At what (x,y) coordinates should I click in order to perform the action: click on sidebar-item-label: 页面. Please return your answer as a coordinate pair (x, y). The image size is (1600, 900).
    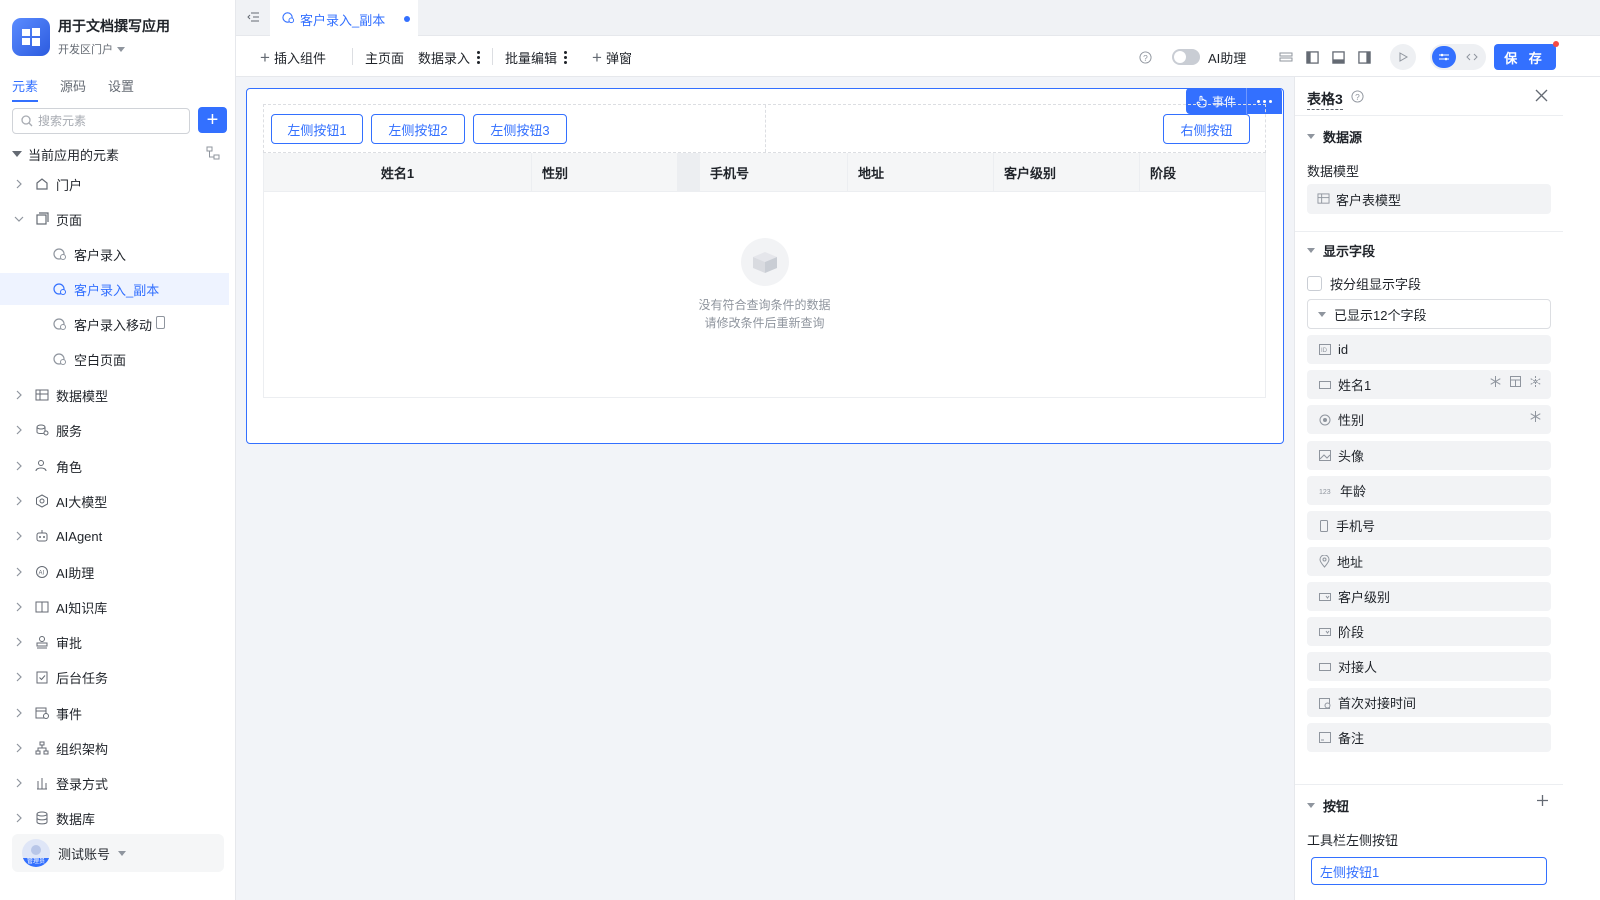
    Looking at the image, I should click on (69, 220).